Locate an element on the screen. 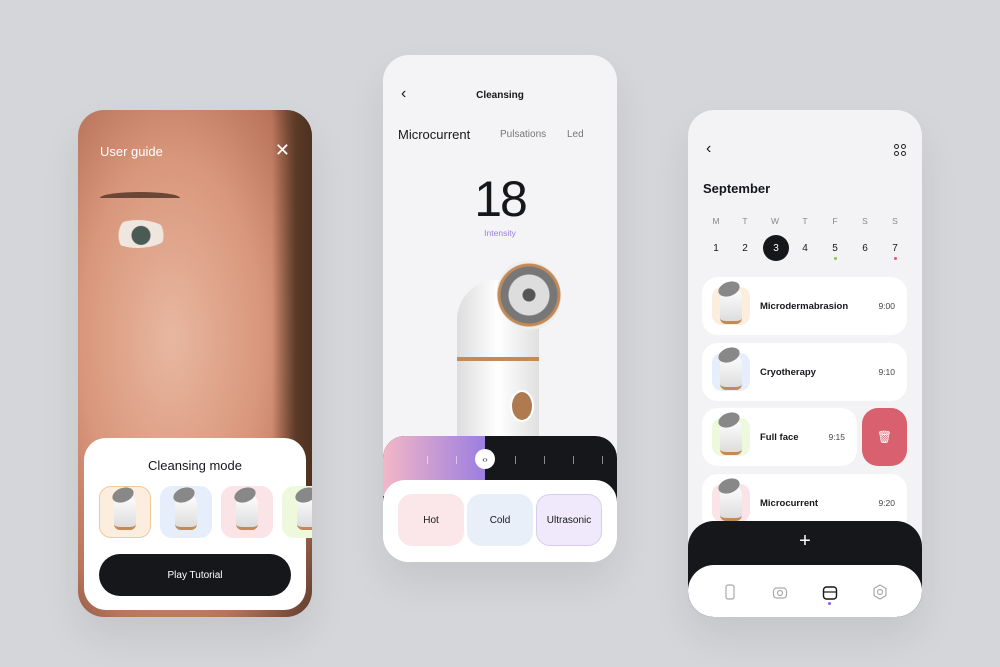 The height and width of the screenshot is (667, 1000). active-indicator is located at coordinates (829, 603).